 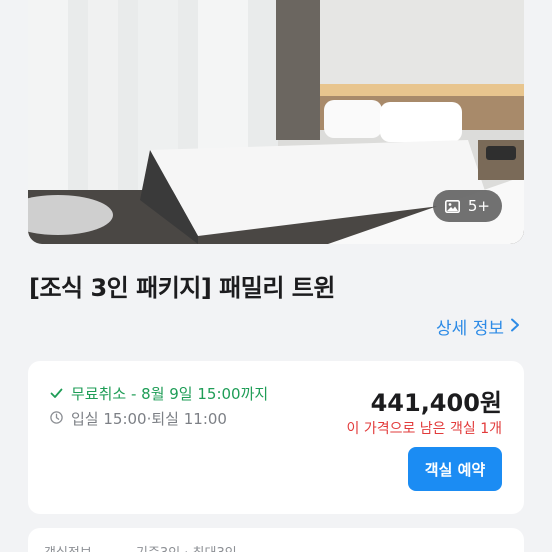 What do you see at coordinates (149, 419) in the screenshot?
I see `checkin-text: 입실 15:00·퇴실 11:00` at bounding box center [149, 419].